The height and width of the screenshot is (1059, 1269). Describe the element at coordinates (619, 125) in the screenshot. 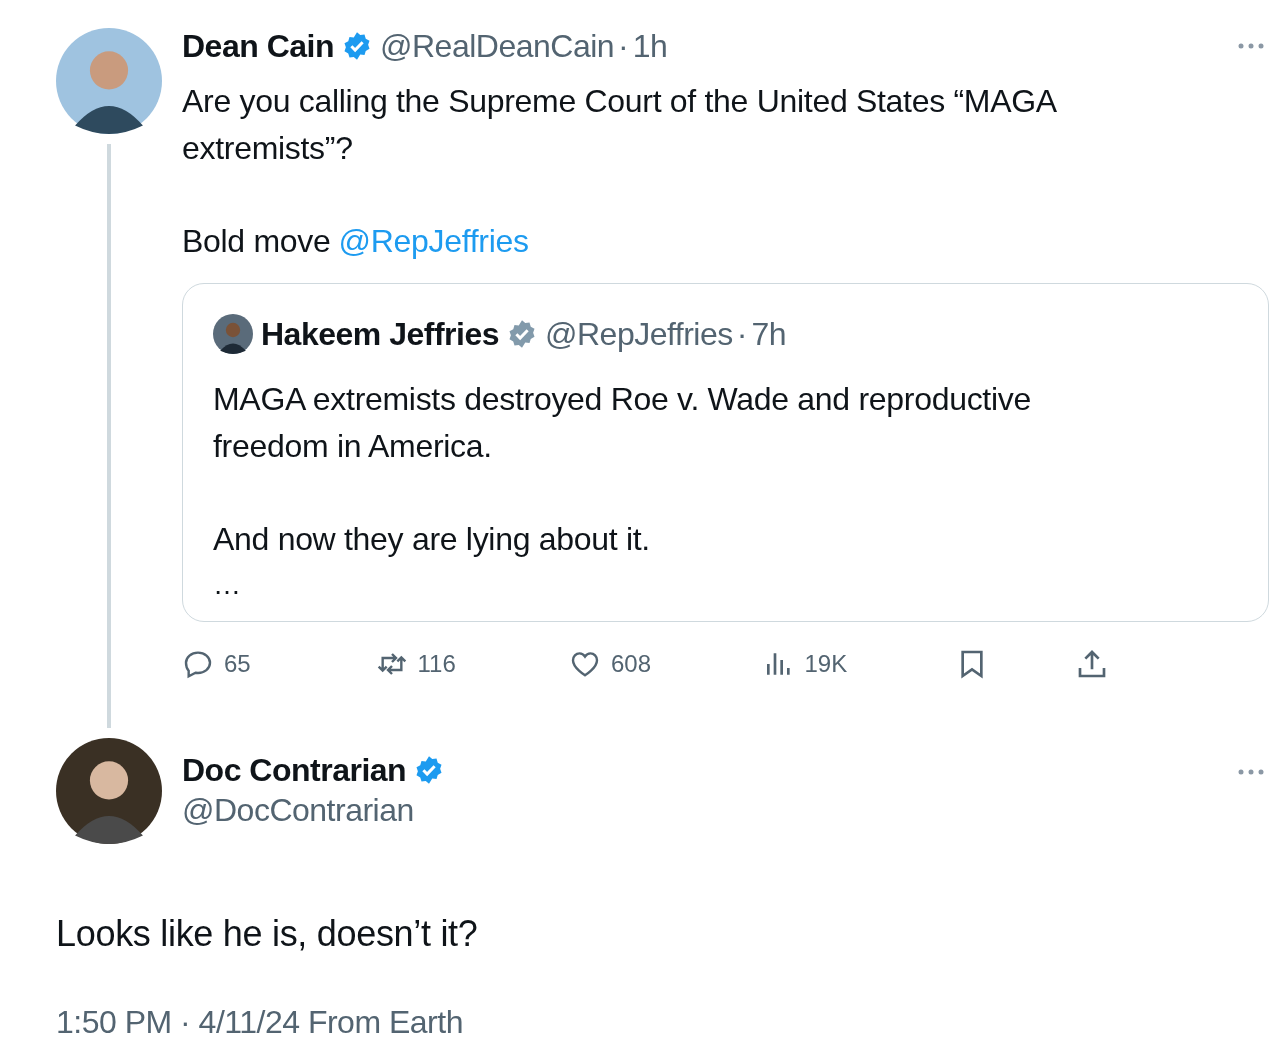

I see `post-text: Are you calling the Supreme Court of the United States “MAGA extremists”?` at that location.